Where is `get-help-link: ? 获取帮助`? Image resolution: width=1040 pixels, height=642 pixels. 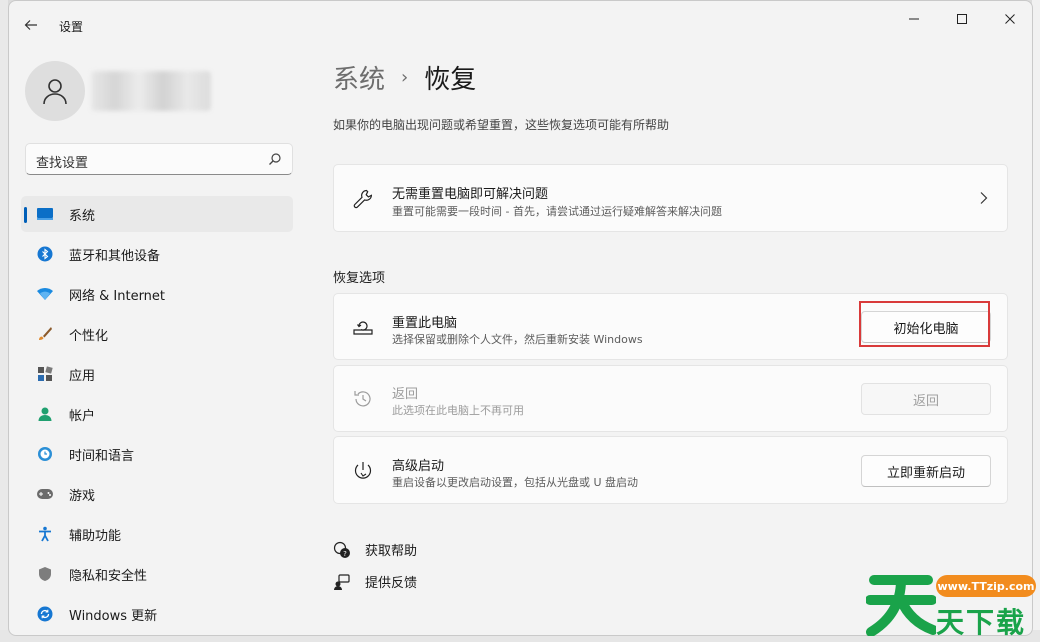 get-help-link: ? 获取帮助 is located at coordinates (375, 549).